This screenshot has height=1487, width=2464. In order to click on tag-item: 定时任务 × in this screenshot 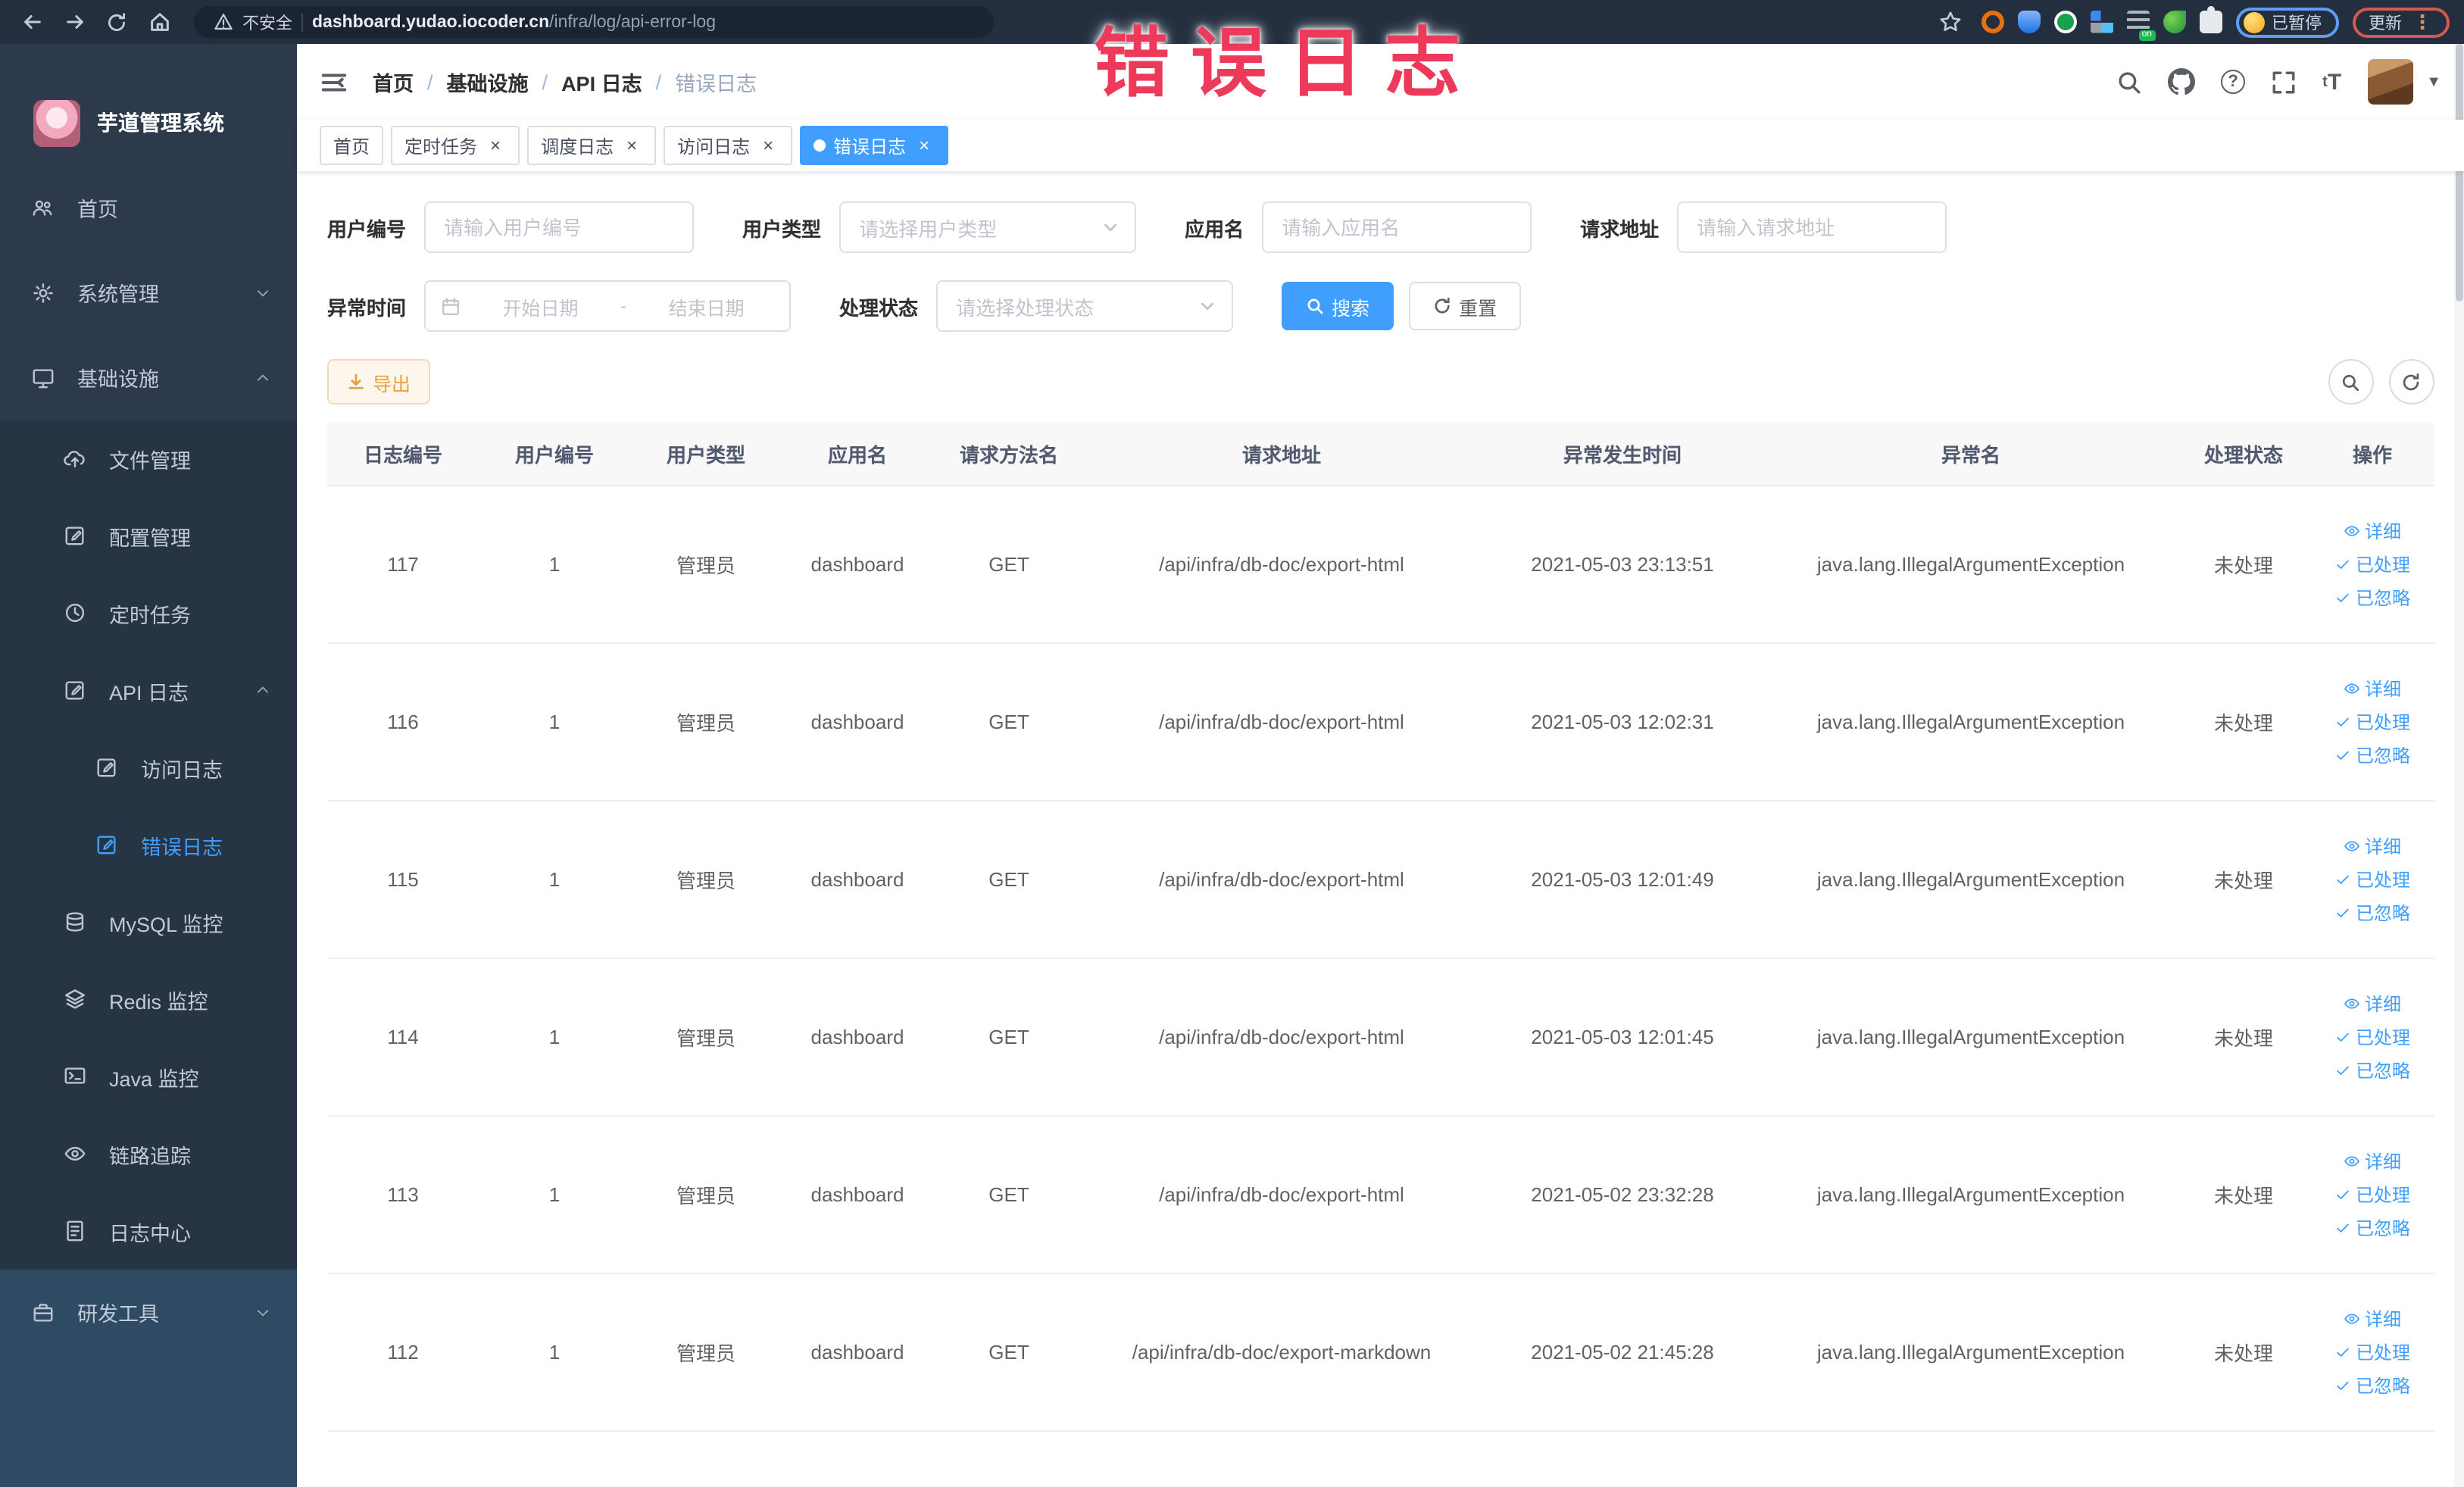, I will do `click(455, 145)`.